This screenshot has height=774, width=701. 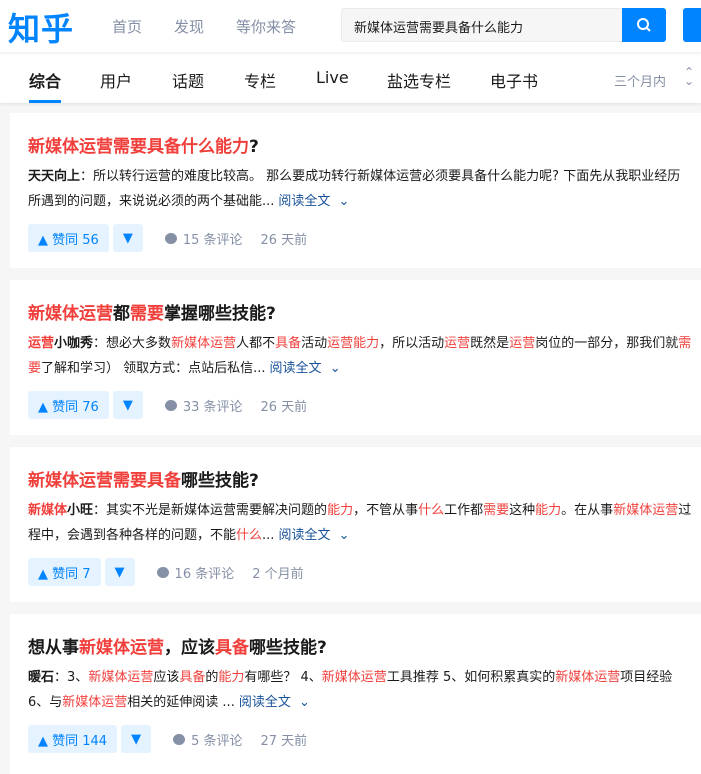 I want to click on result-title: 新媒体运营需要具备哪些技能?, so click(x=360, y=481).